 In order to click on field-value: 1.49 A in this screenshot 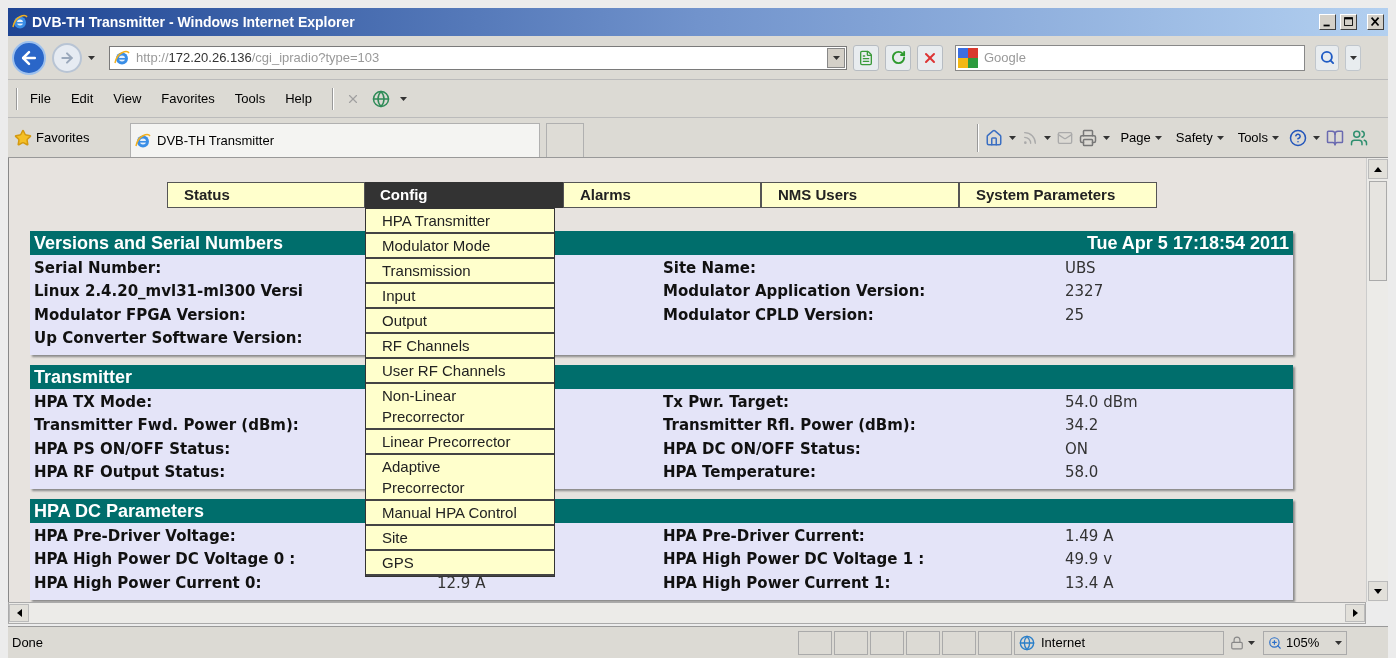, I will do `click(1089, 536)`.